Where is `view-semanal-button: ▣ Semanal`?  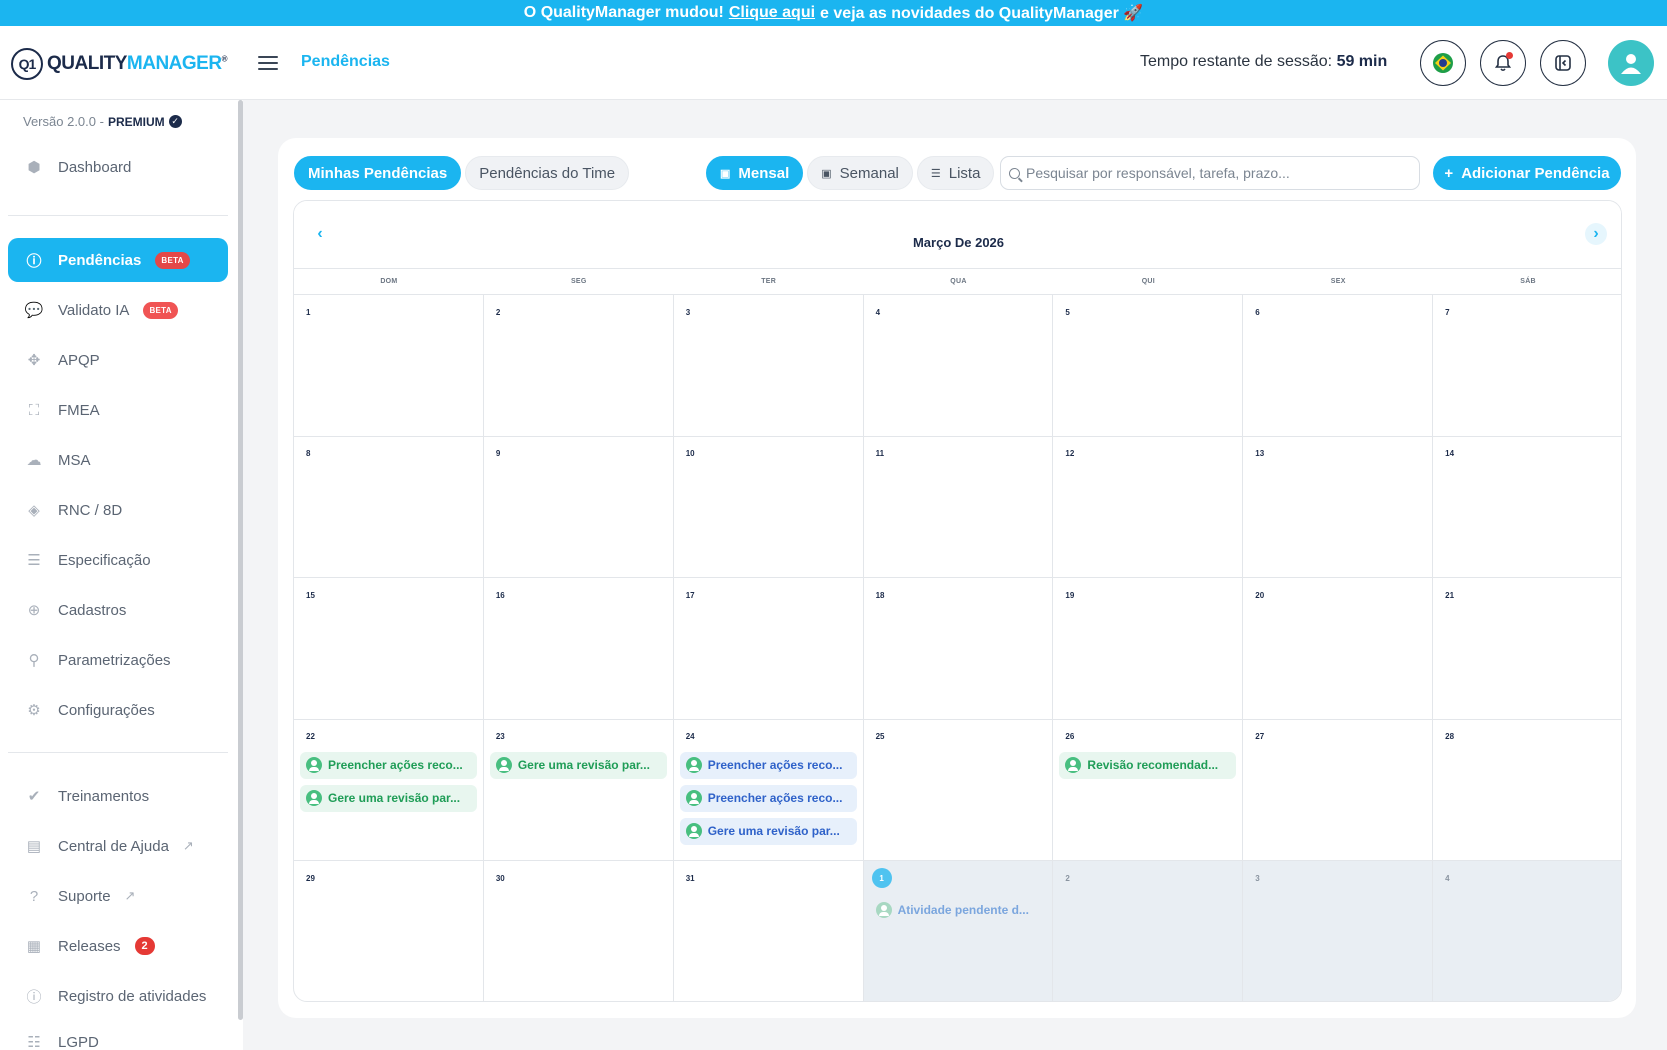 view-semanal-button: ▣ Semanal is located at coordinates (860, 173).